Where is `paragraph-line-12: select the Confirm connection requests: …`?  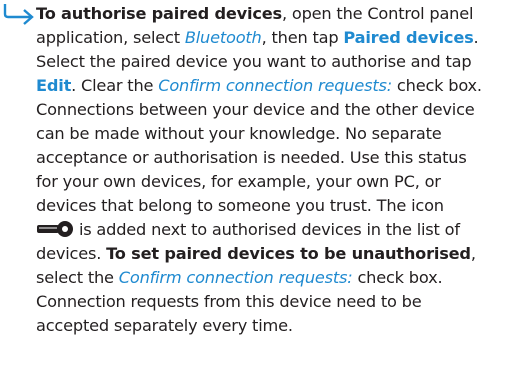 paragraph-line-12: select the Confirm connection requests: … is located at coordinates (239, 278).